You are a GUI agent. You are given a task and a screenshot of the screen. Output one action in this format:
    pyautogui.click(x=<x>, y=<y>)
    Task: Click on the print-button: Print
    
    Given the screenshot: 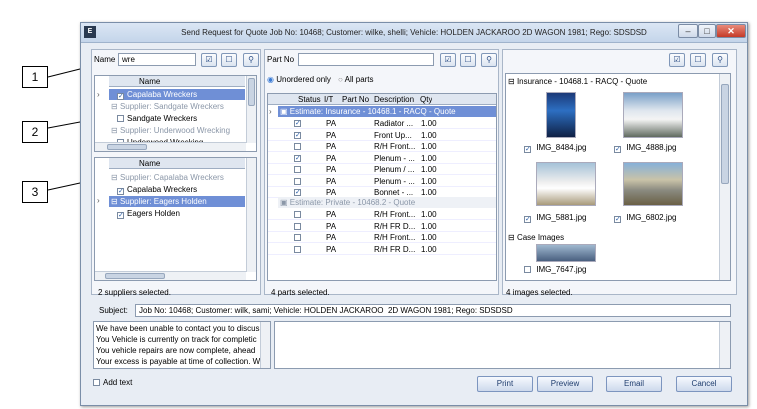 What is the action you would take?
    pyautogui.click(x=505, y=384)
    